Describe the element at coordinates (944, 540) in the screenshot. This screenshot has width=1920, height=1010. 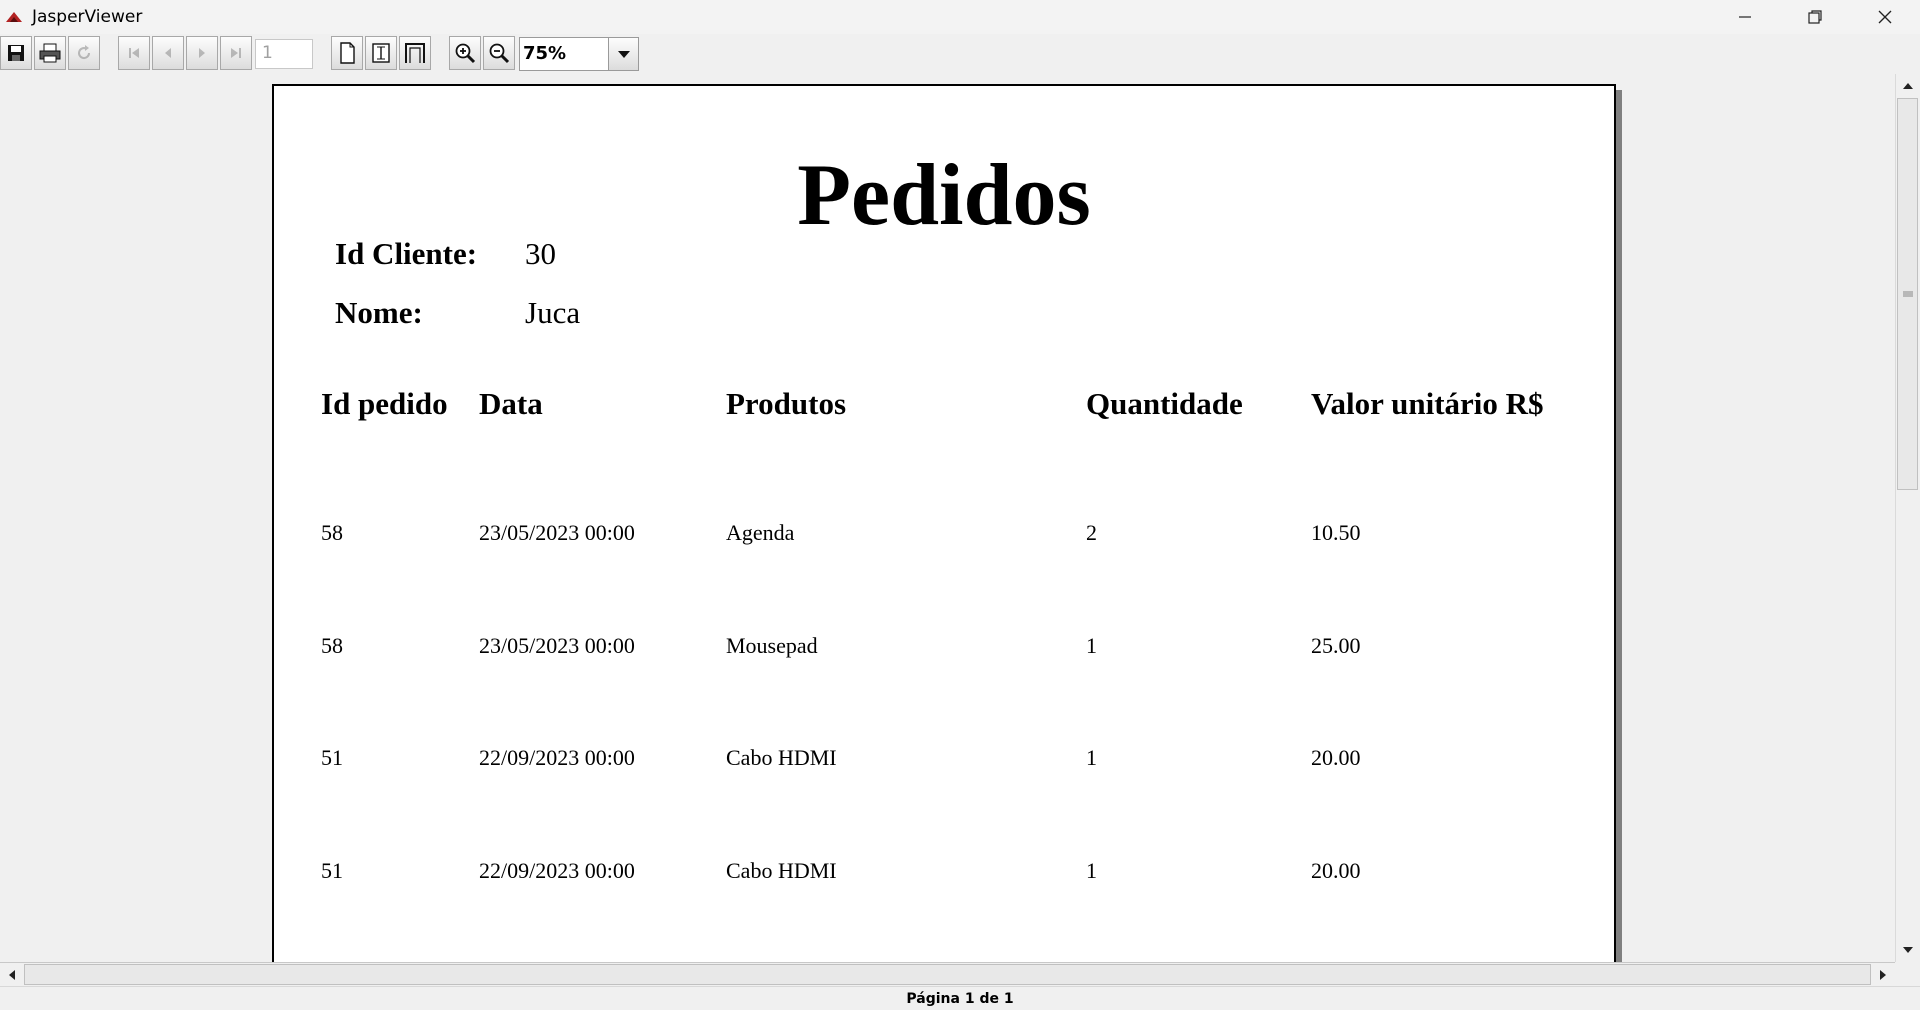
I see `table-row: 58 23/05/2023 00:00 Agenda 2 10.50` at that location.